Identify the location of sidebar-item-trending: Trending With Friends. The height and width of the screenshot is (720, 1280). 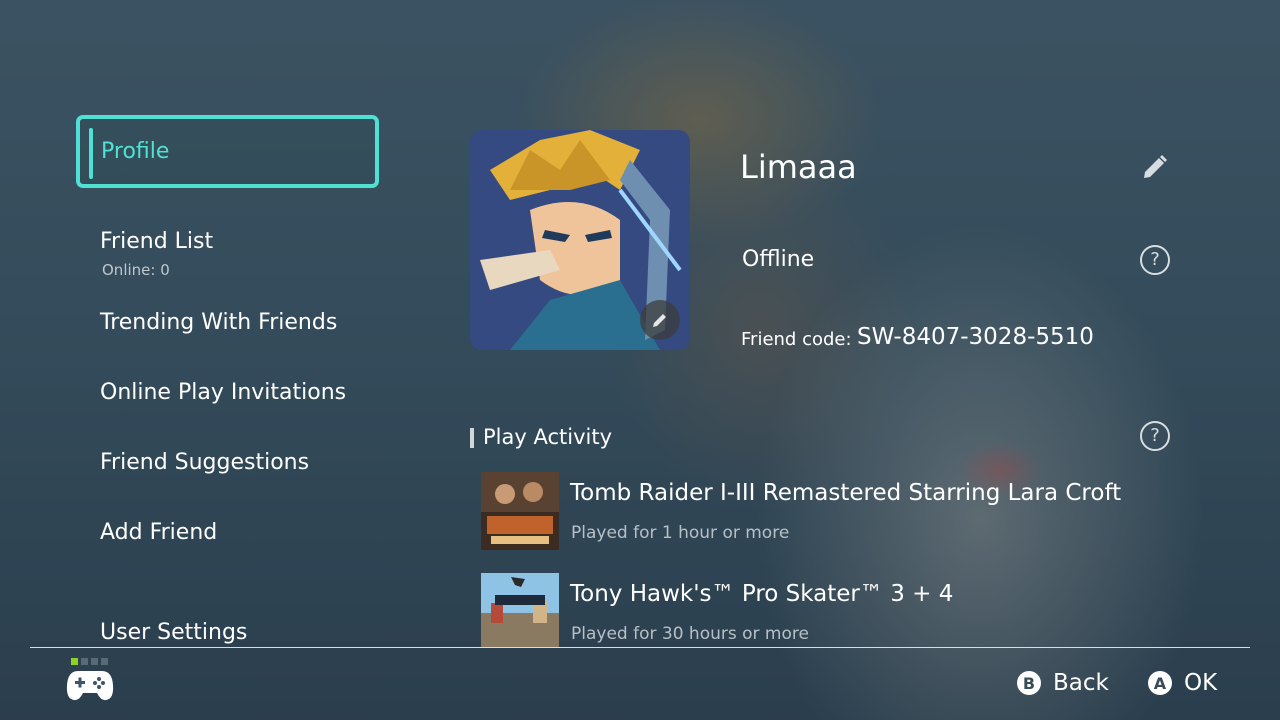
(218, 322).